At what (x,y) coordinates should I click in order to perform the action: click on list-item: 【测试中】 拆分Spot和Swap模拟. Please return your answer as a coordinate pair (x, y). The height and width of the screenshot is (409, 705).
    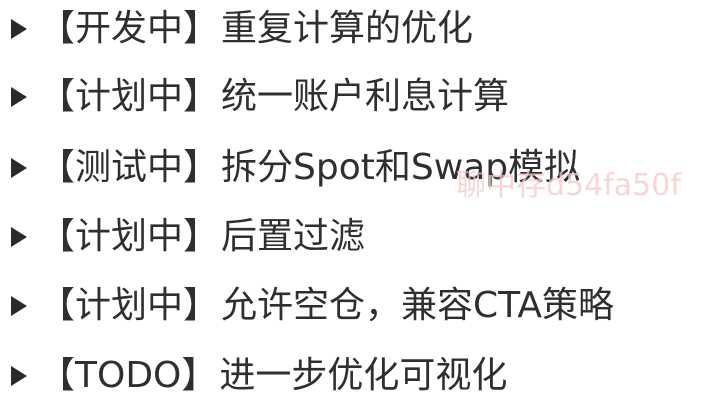
    Looking at the image, I should click on (290, 168).